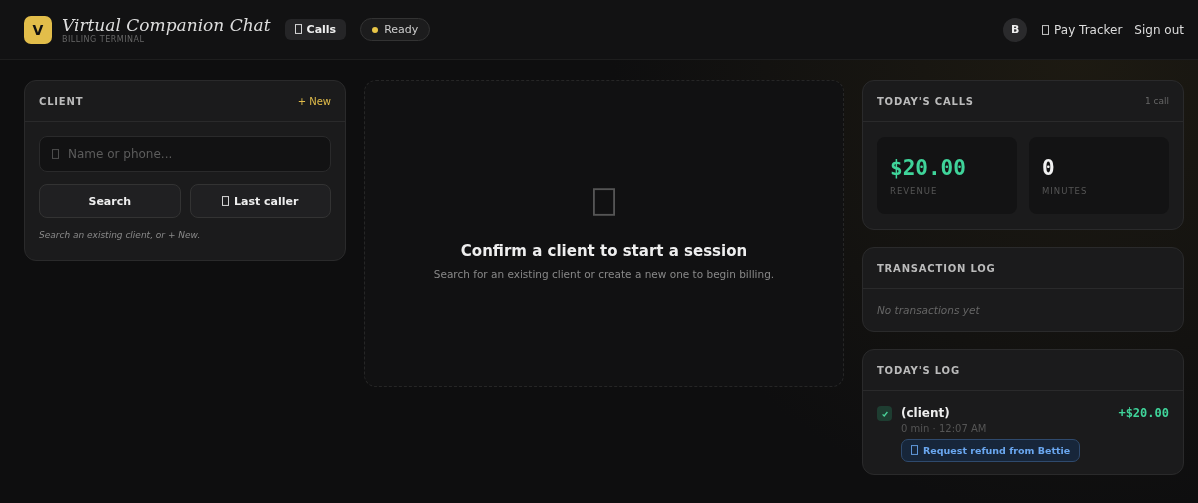  Describe the element at coordinates (1065, 190) in the screenshot. I see `stat-label: MINUTES` at that location.